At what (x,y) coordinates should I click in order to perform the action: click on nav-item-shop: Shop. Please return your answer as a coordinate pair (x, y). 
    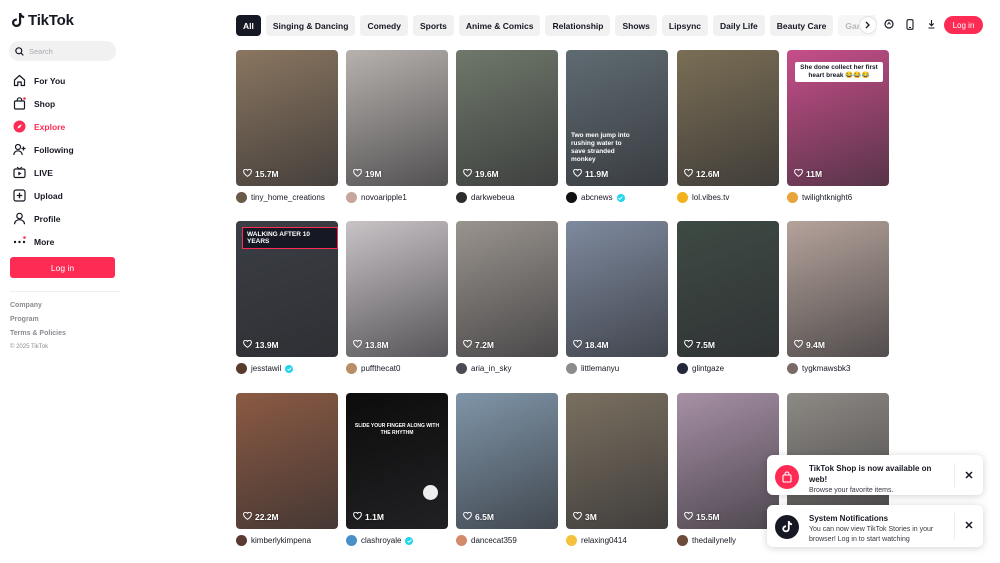
    Looking at the image, I should click on (65, 103).